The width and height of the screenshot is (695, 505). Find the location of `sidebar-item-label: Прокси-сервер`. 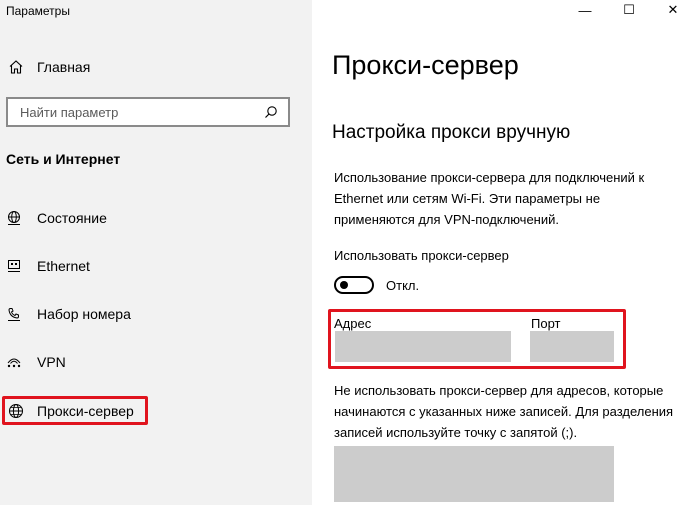

sidebar-item-label: Прокси-сервер is located at coordinates (85, 410).